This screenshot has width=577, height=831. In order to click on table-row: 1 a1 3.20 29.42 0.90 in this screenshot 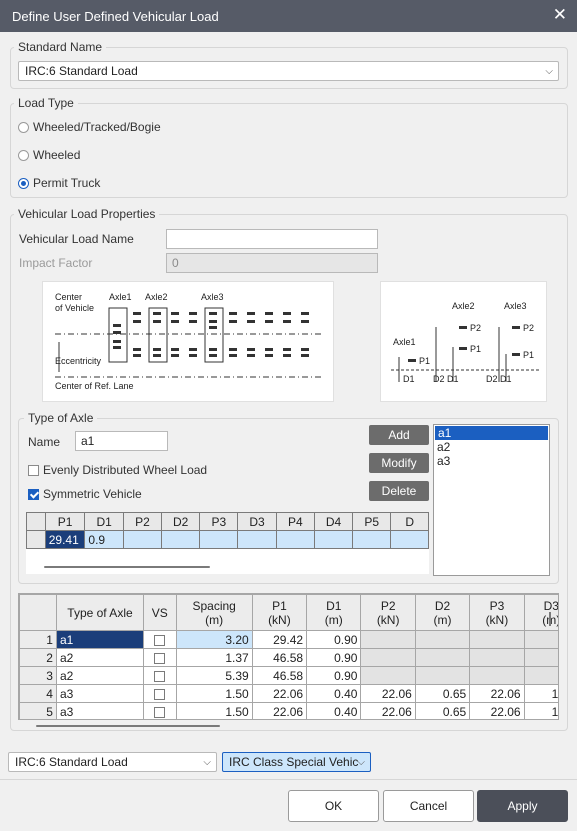, I will do `click(288, 639)`.